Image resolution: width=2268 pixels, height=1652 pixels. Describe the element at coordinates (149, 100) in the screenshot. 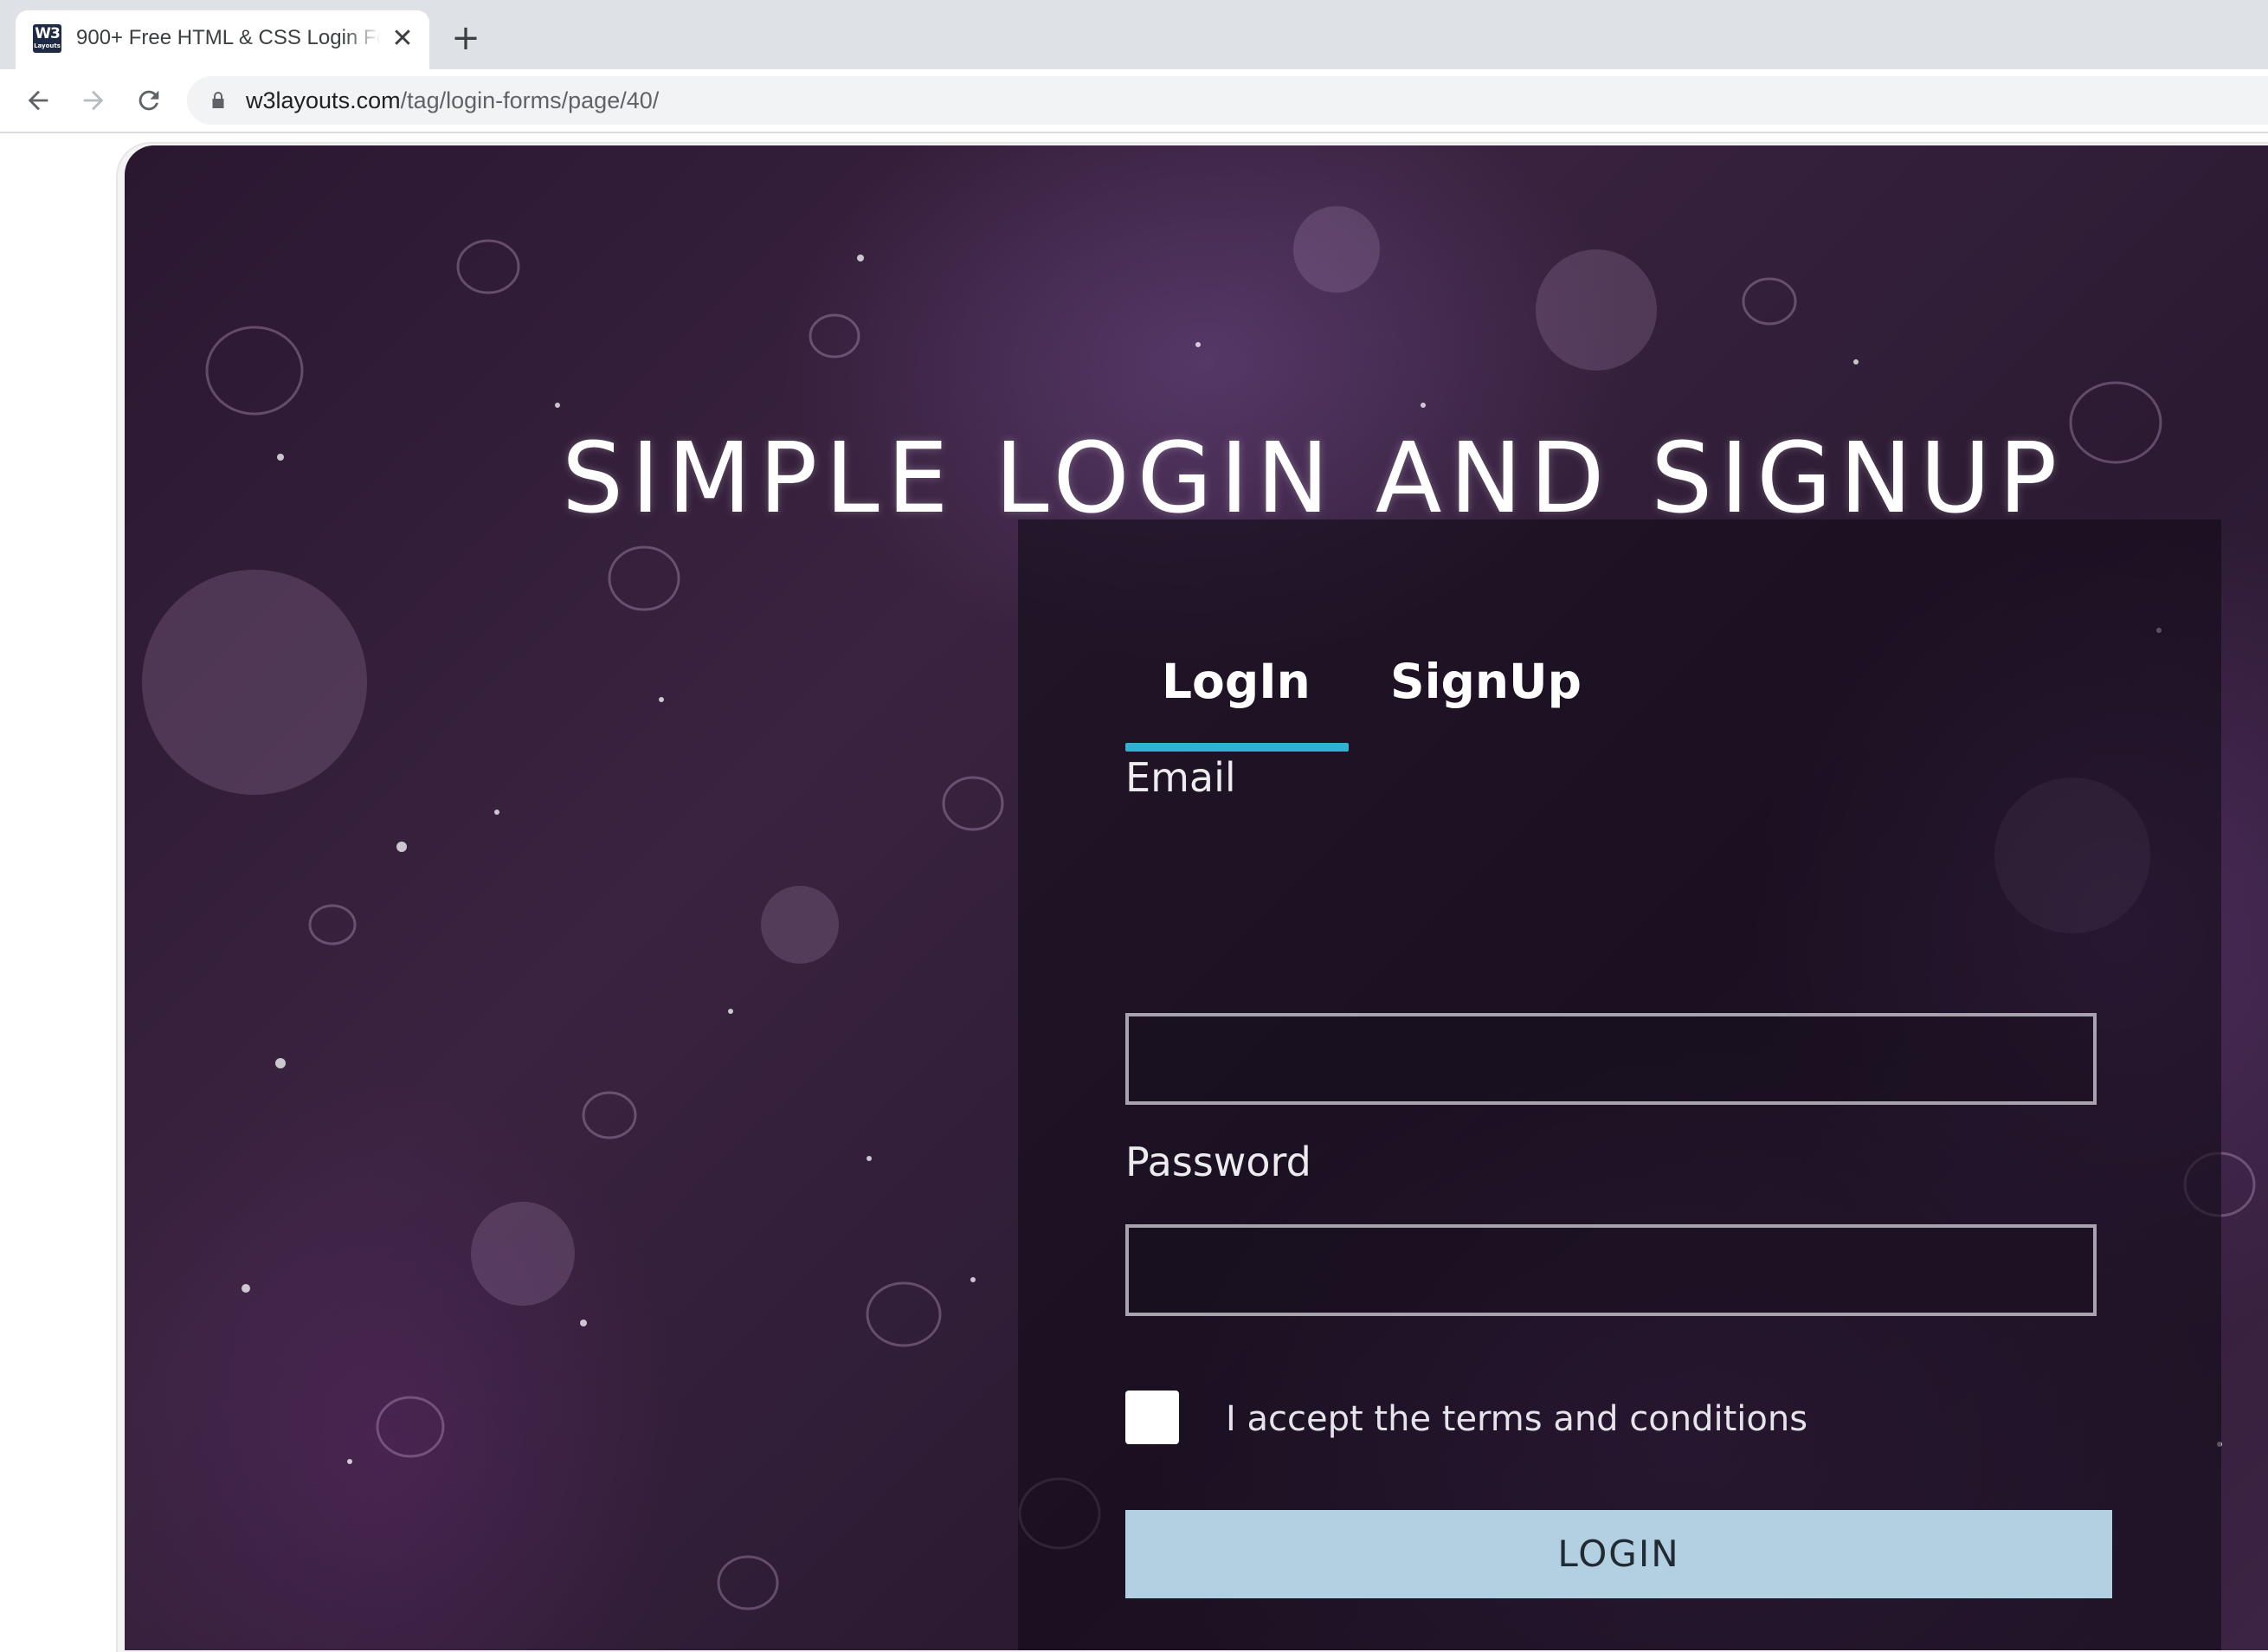

I see `reload-icon` at that location.